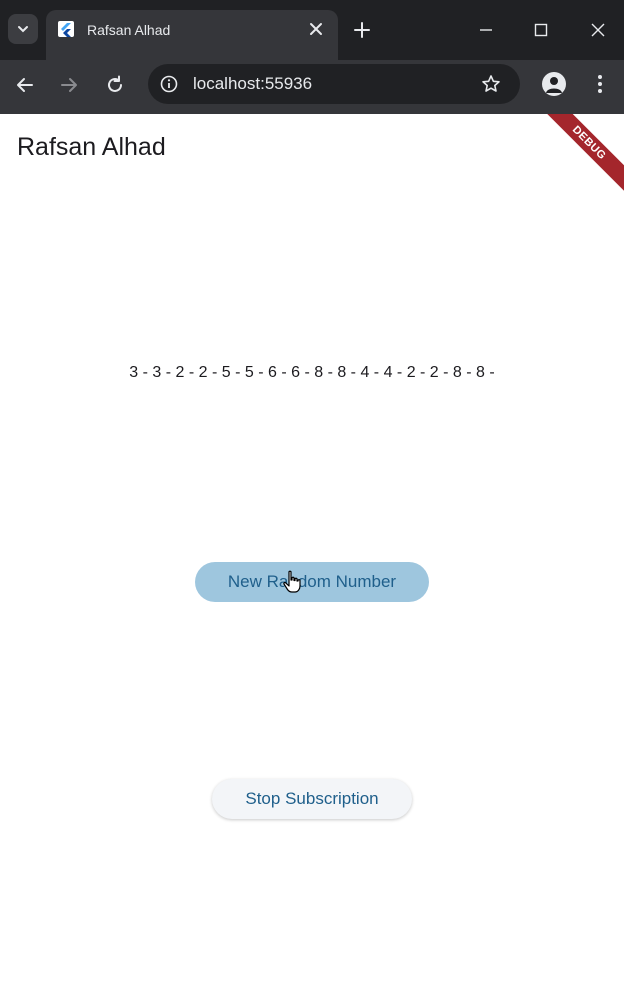 The height and width of the screenshot is (992, 624). Describe the element at coordinates (491, 84) in the screenshot. I see `bookmark-star-icon` at that location.